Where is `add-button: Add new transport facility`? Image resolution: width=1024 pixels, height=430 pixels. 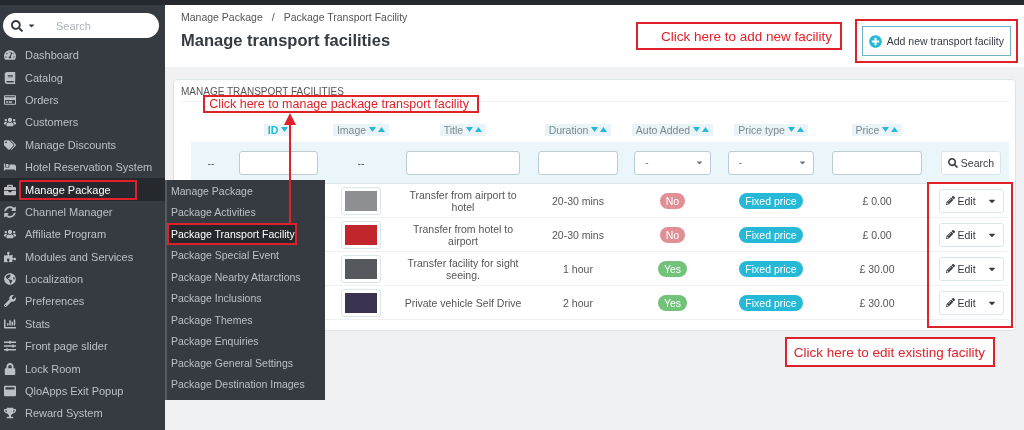 add-button: Add new transport facility is located at coordinates (936, 41).